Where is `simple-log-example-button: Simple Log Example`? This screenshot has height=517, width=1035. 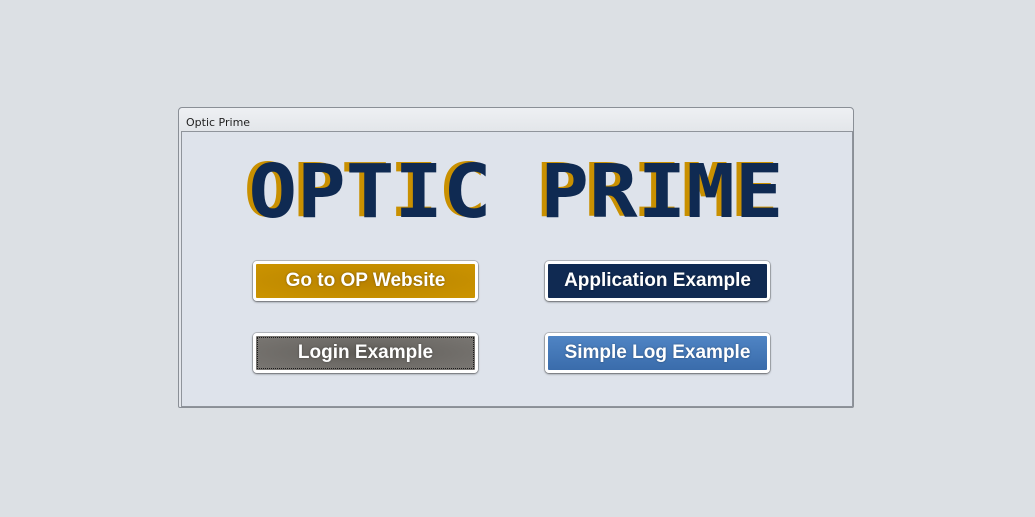
simple-log-example-button: Simple Log Example is located at coordinates (657, 353).